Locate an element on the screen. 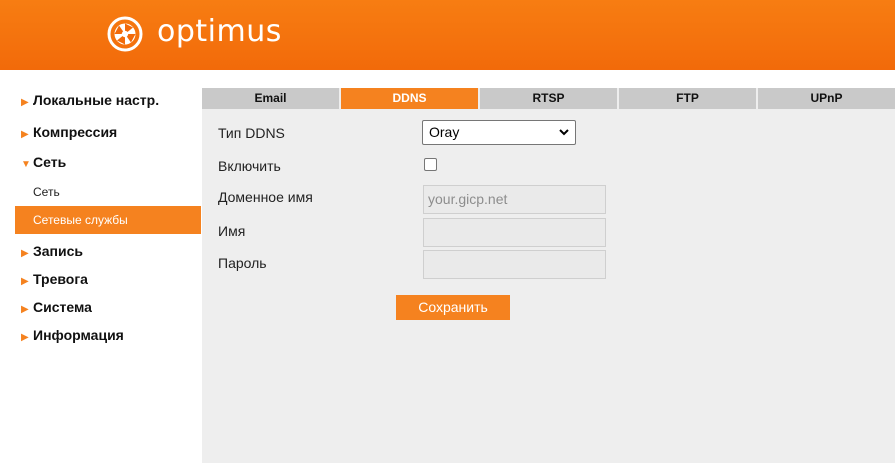 Image resolution: width=895 pixels, height=463 pixels. sidebar-item-information: ▶ Информация is located at coordinates (103, 335).